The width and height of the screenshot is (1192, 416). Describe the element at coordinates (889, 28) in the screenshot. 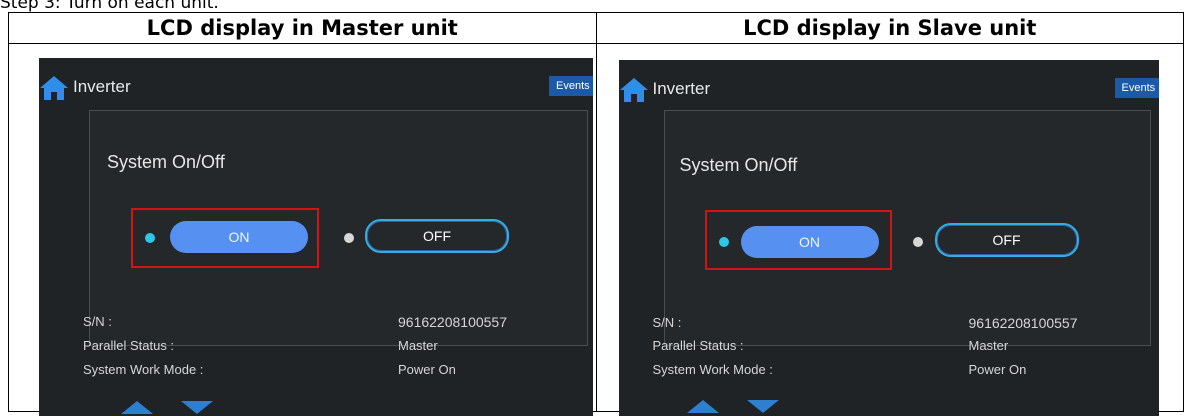

I see `slave-column-header: LCD display in Slave unit` at that location.